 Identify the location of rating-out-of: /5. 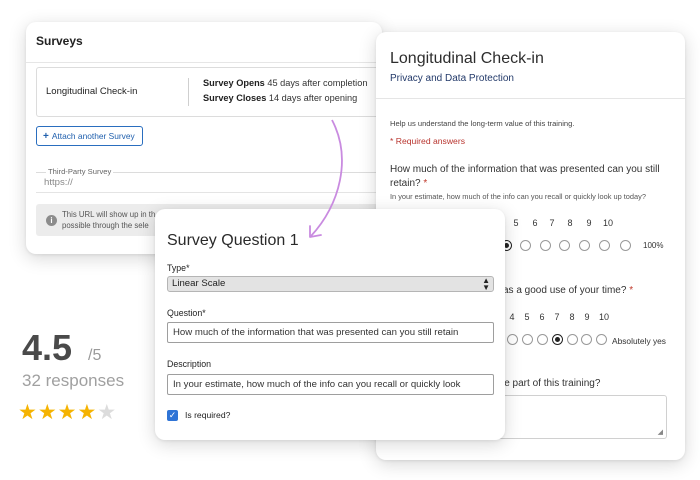
(95, 355).